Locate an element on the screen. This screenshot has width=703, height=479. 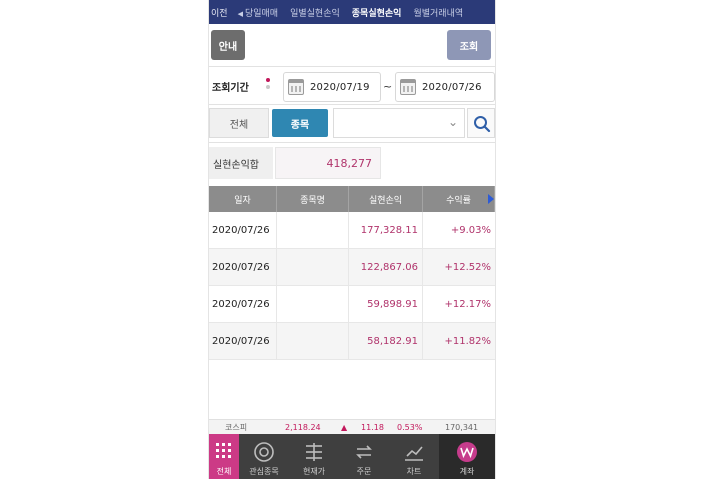
ticker-index-value: 2,118.24 is located at coordinates (303, 427).